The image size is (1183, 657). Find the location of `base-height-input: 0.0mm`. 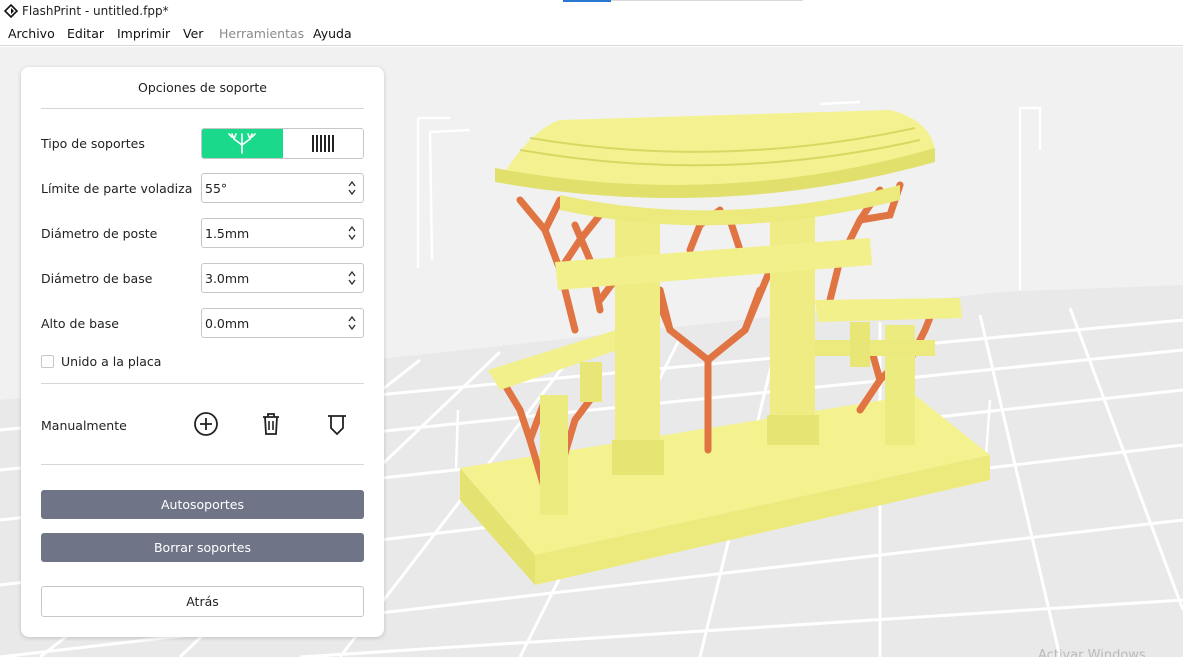

base-height-input: 0.0mm is located at coordinates (282, 323).